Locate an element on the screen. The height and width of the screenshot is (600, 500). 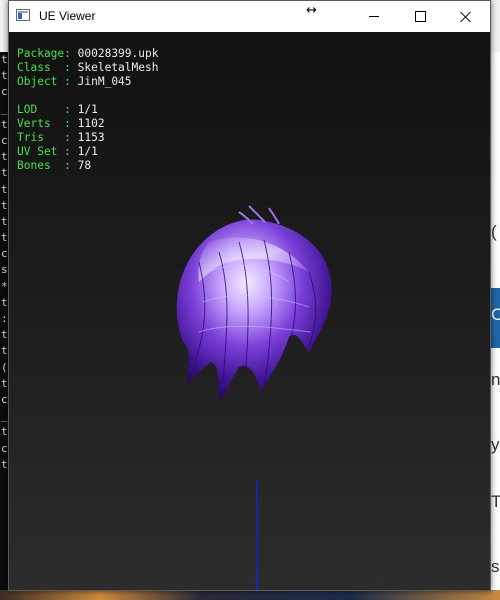
info-row-class: Class : SkeletalMesh is located at coordinates (88, 67).